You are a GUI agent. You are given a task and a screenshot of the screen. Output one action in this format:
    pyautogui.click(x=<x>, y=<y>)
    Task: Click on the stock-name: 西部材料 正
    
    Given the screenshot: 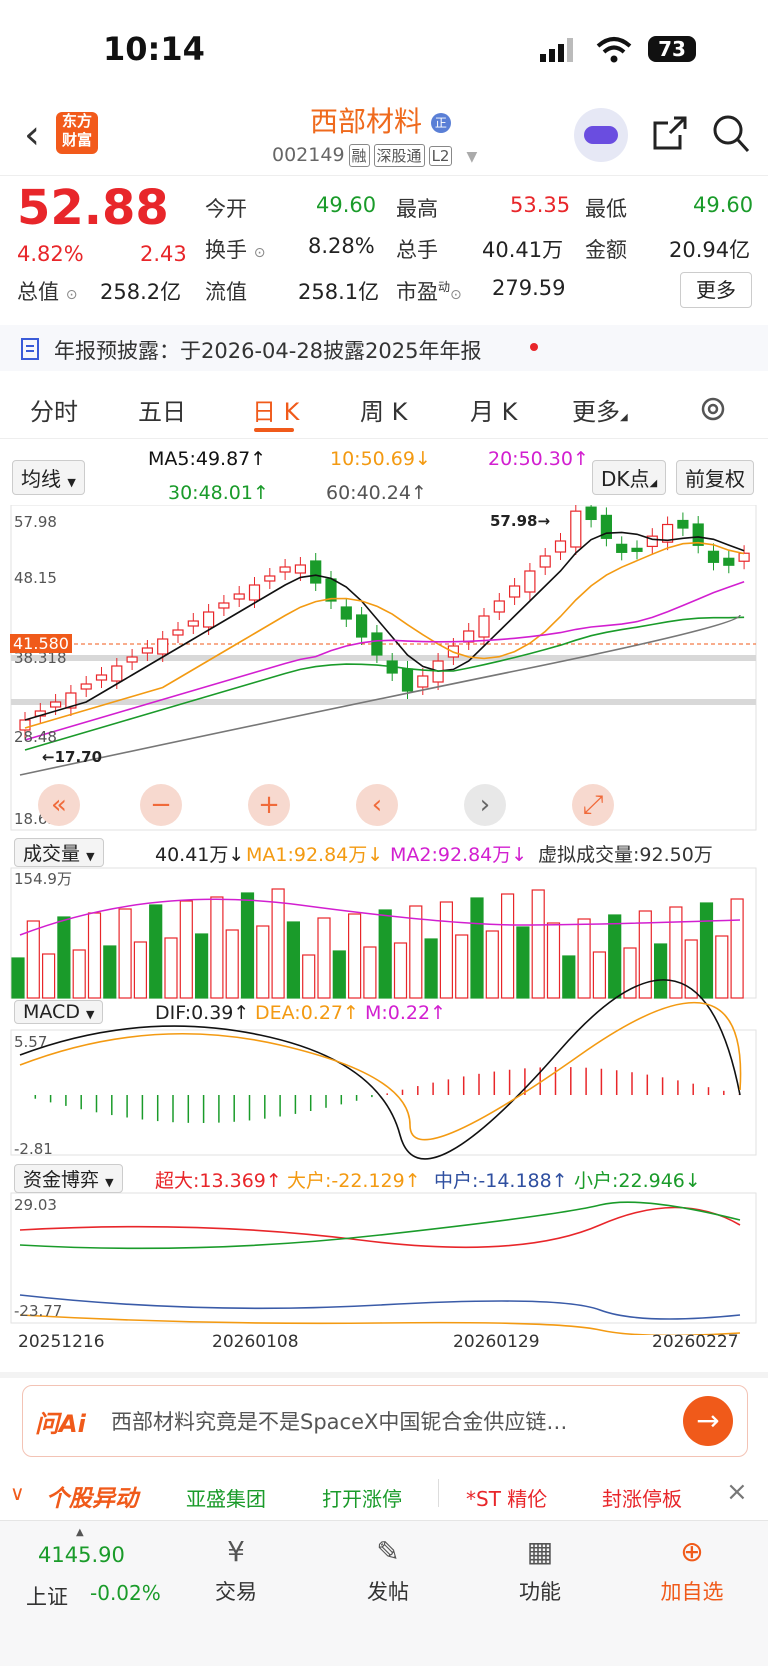 What is the action you would take?
    pyautogui.click(x=380, y=120)
    